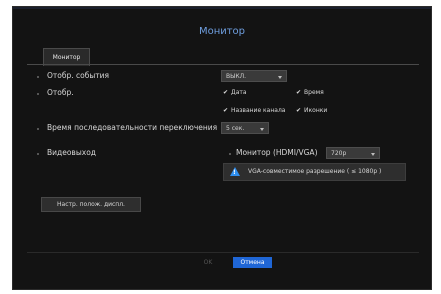 The height and width of the screenshot is (294, 441). I want to click on display-label: Отобр., so click(60, 92).